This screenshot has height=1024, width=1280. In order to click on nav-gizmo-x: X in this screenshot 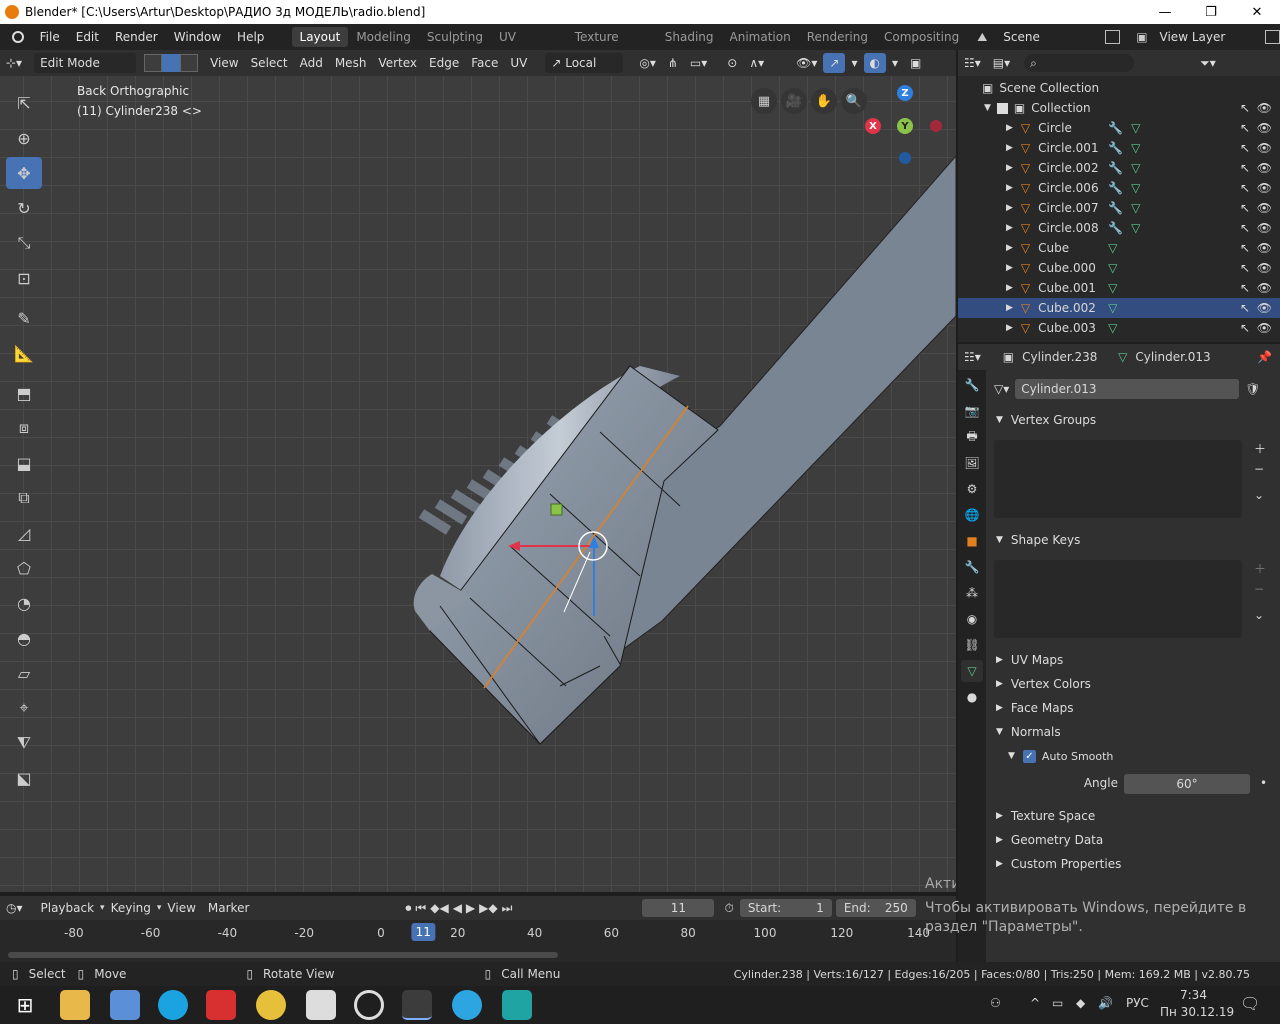, I will do `click(873, 126)`.